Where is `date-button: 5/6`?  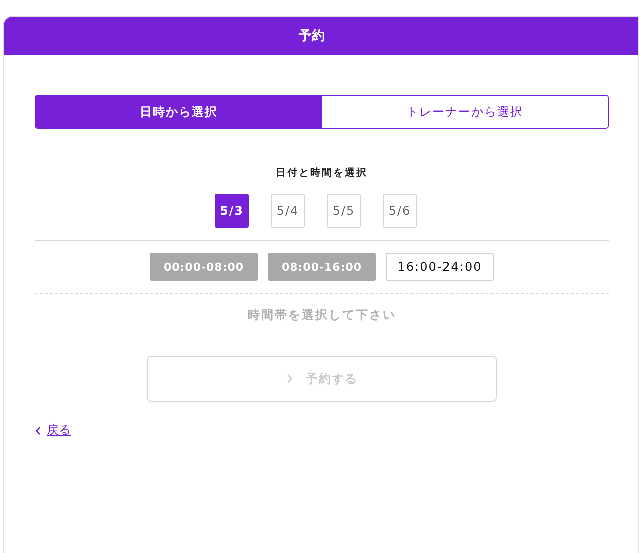 date-button: 5/6 is located at coordinates (400, 211).